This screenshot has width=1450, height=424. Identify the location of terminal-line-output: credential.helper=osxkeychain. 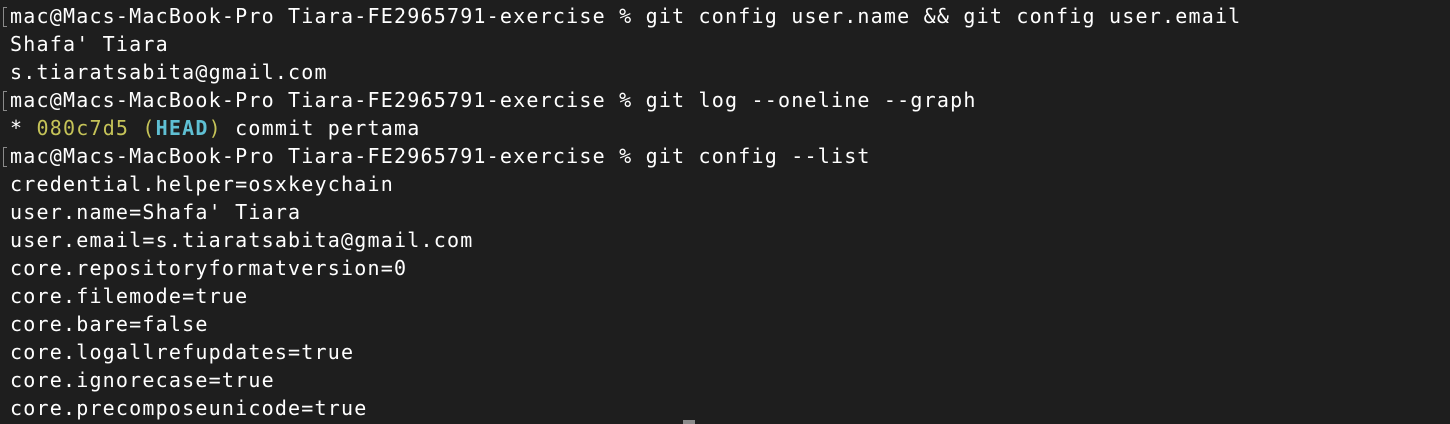
(202, 184).